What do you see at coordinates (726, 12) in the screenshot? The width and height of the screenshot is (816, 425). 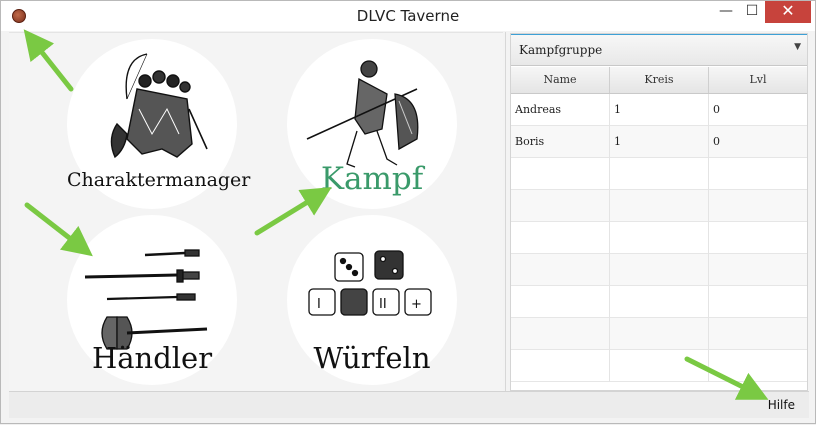 I see `minimize-button: —` at bounding box center [726, 12].